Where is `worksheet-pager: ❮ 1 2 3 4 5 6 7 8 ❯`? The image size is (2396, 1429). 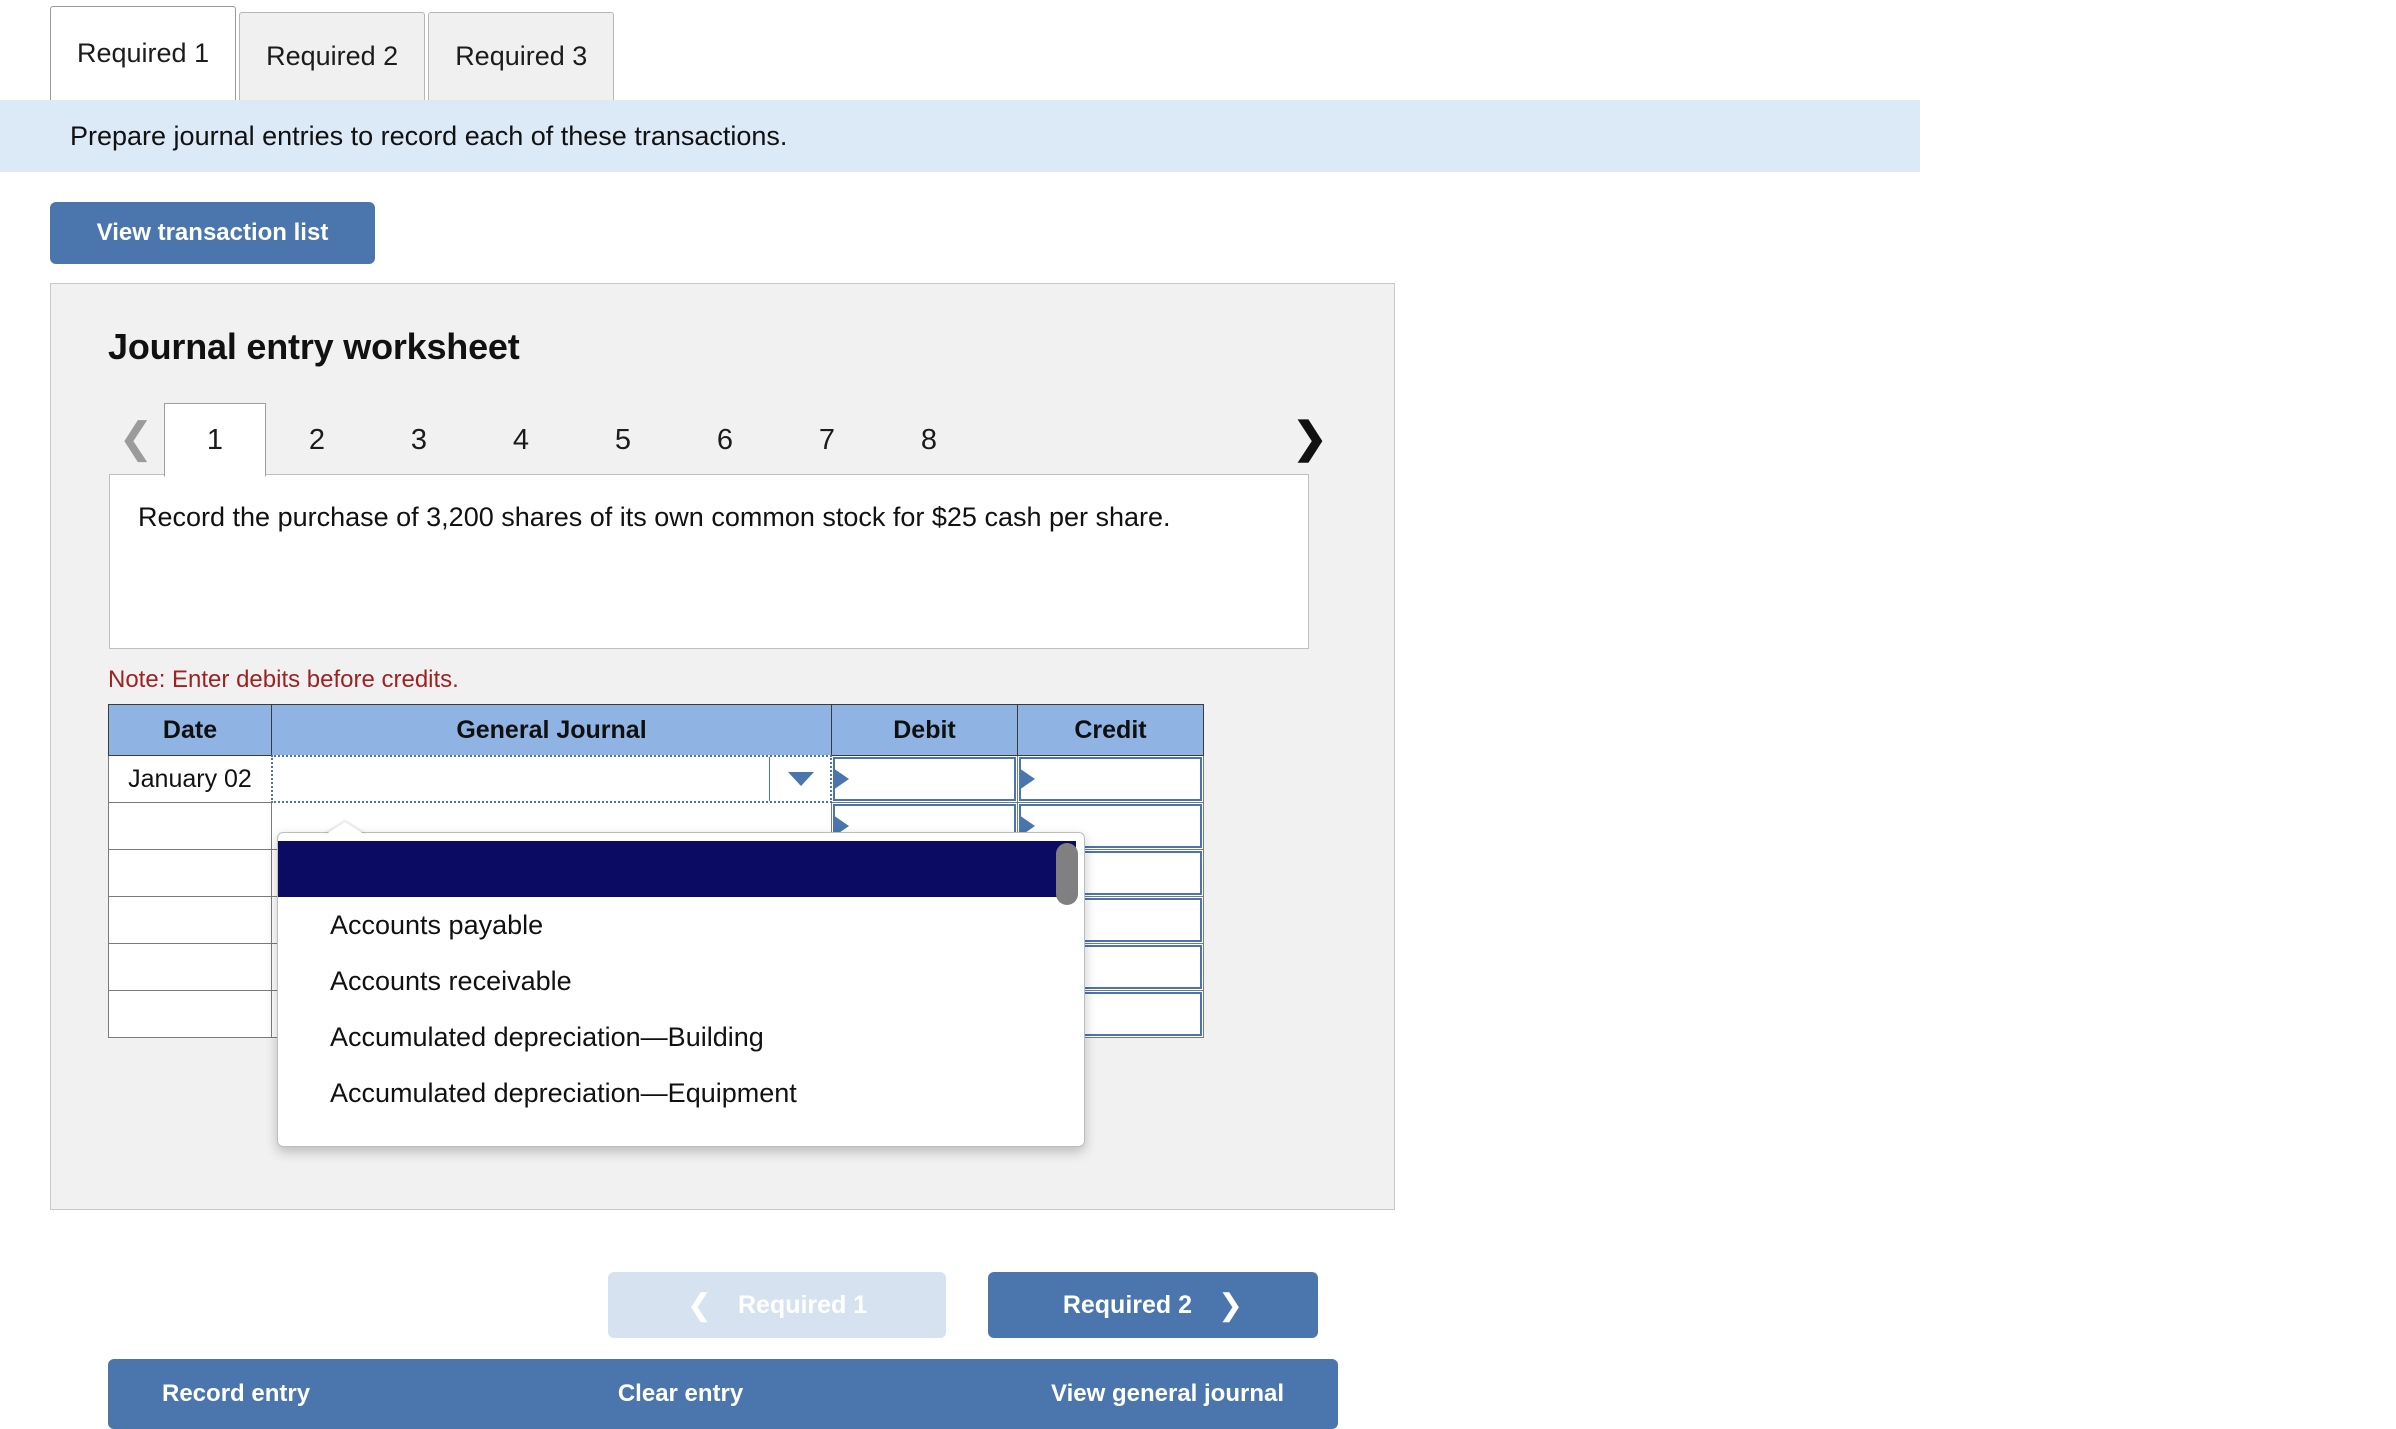 worksheet-pager: ❮ 1 2 3 4 5 6 7 8 ❯ is located at coordinates (723, 438).